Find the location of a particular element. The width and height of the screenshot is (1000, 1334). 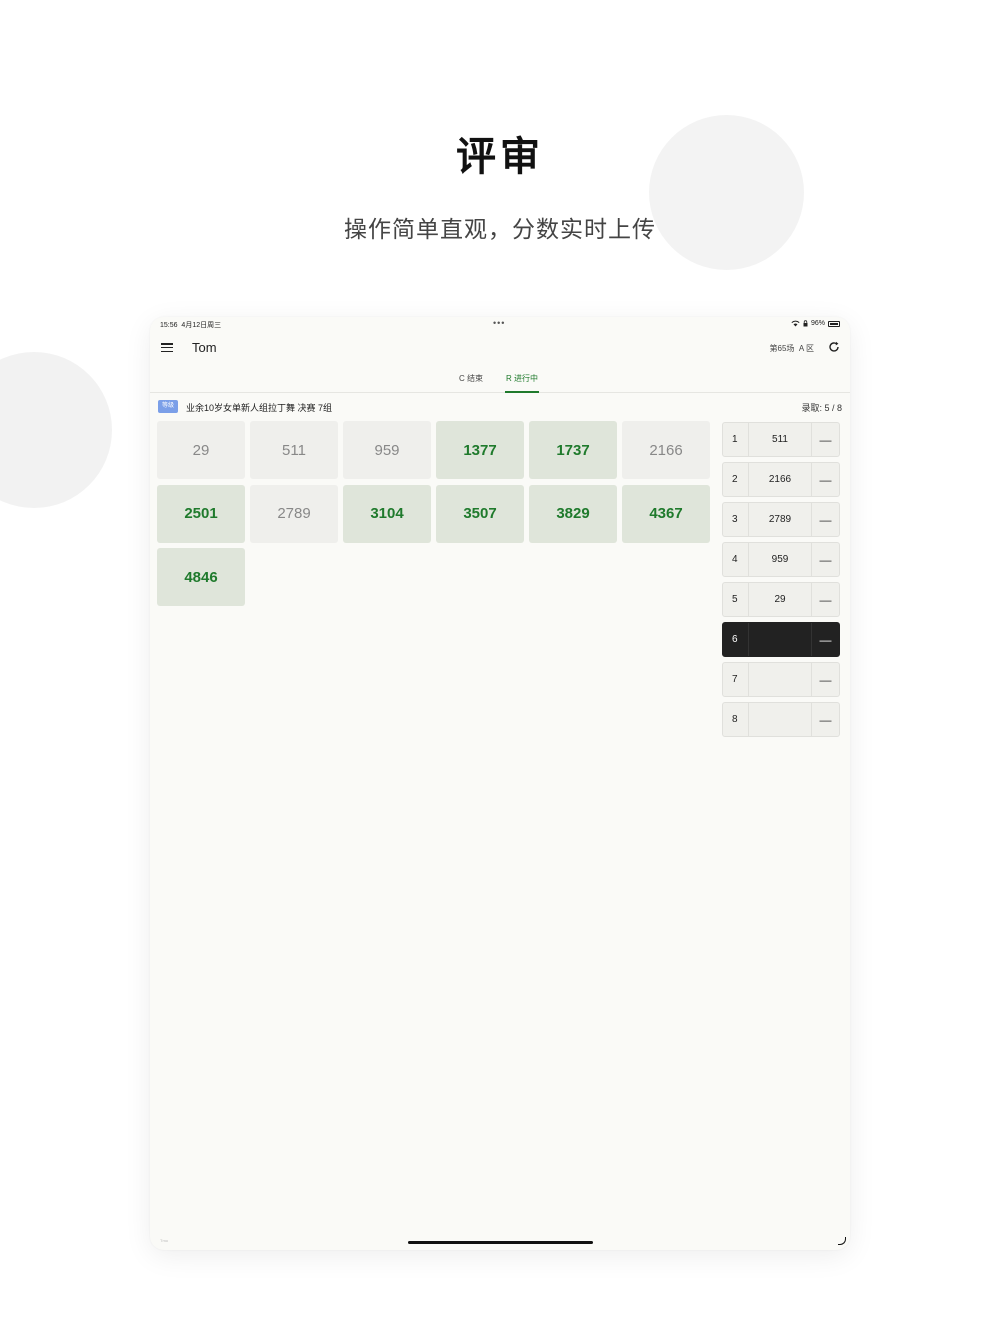

contestant-tile: 3507 is located at coordinates (480, 513).